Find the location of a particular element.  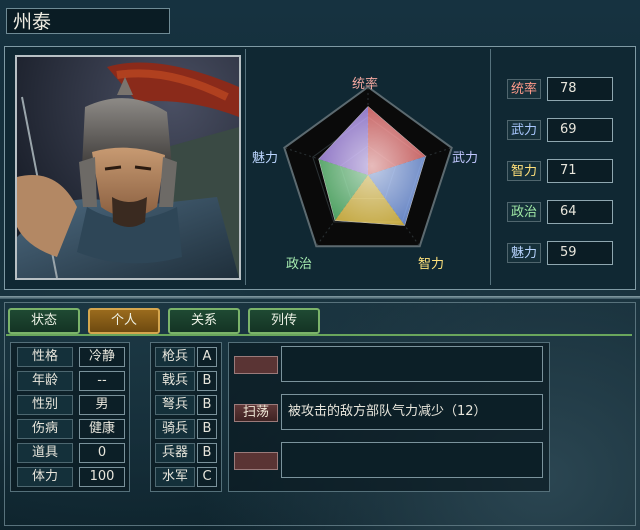

skill-slot-2: 扫荡 is located at coordinates (256, 413).